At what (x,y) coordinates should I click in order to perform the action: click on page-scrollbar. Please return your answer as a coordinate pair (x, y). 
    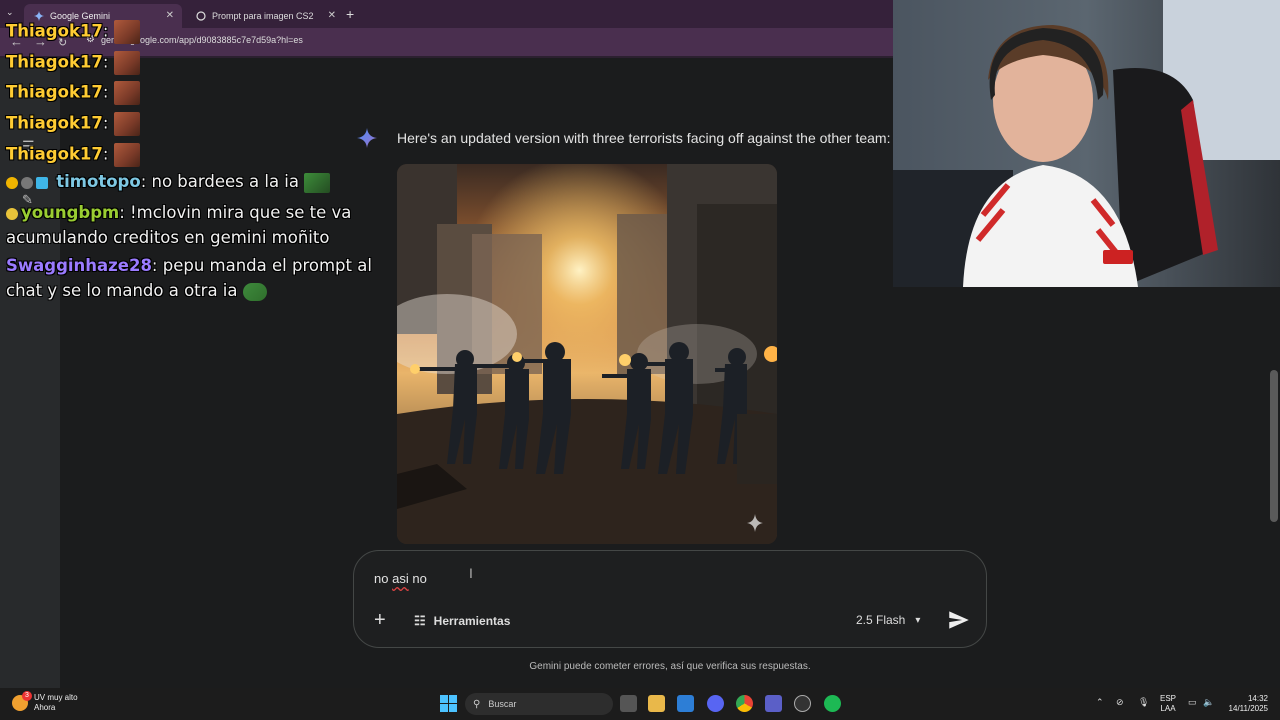
    Looking at the image, I should click on (1274, 446).